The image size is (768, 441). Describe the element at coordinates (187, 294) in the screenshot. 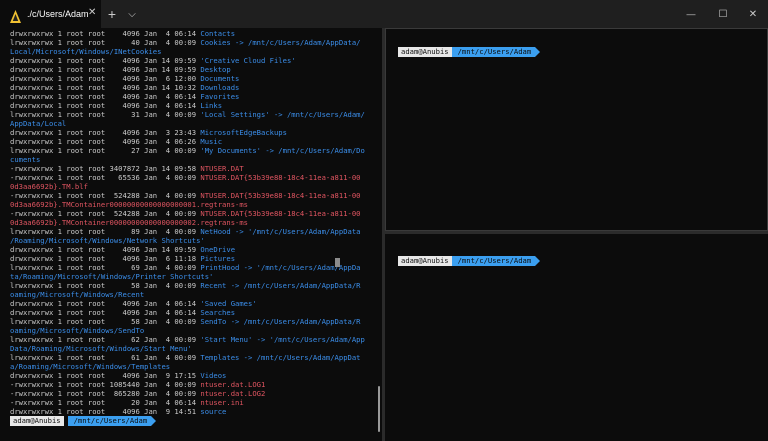

I see `terminal-line: oaming/Microsoft/Windows/Recent` at that location.